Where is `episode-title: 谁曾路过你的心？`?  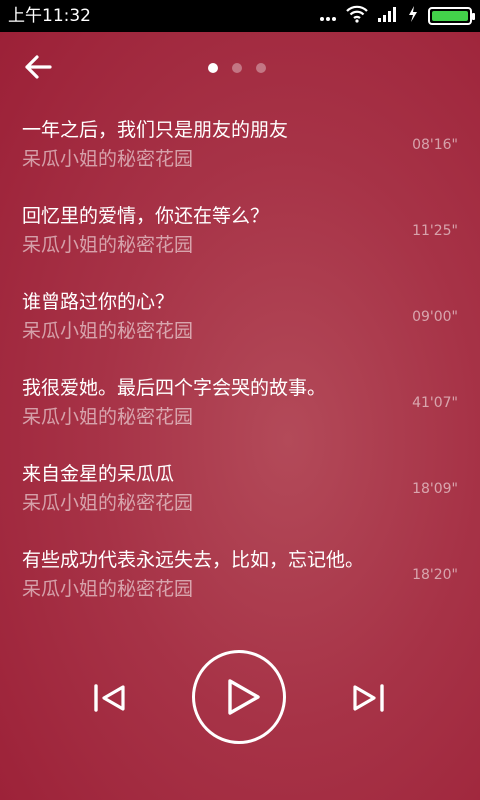
episode-title: 谁曾路过你的心？ is located at coordinates (98, 302).